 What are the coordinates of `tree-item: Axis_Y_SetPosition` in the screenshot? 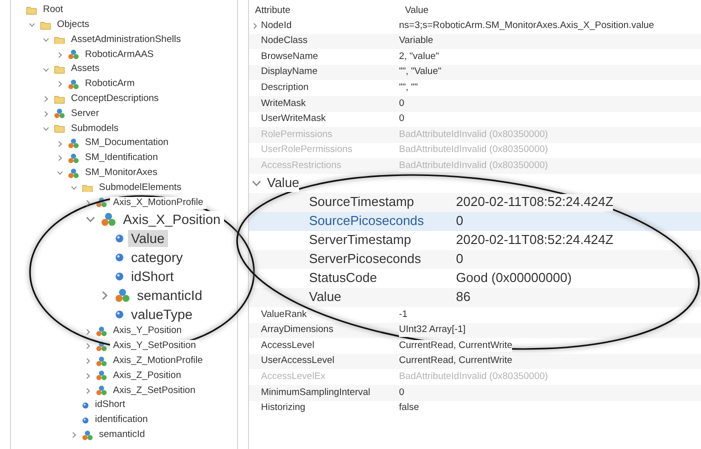 It's located at (154, 346).